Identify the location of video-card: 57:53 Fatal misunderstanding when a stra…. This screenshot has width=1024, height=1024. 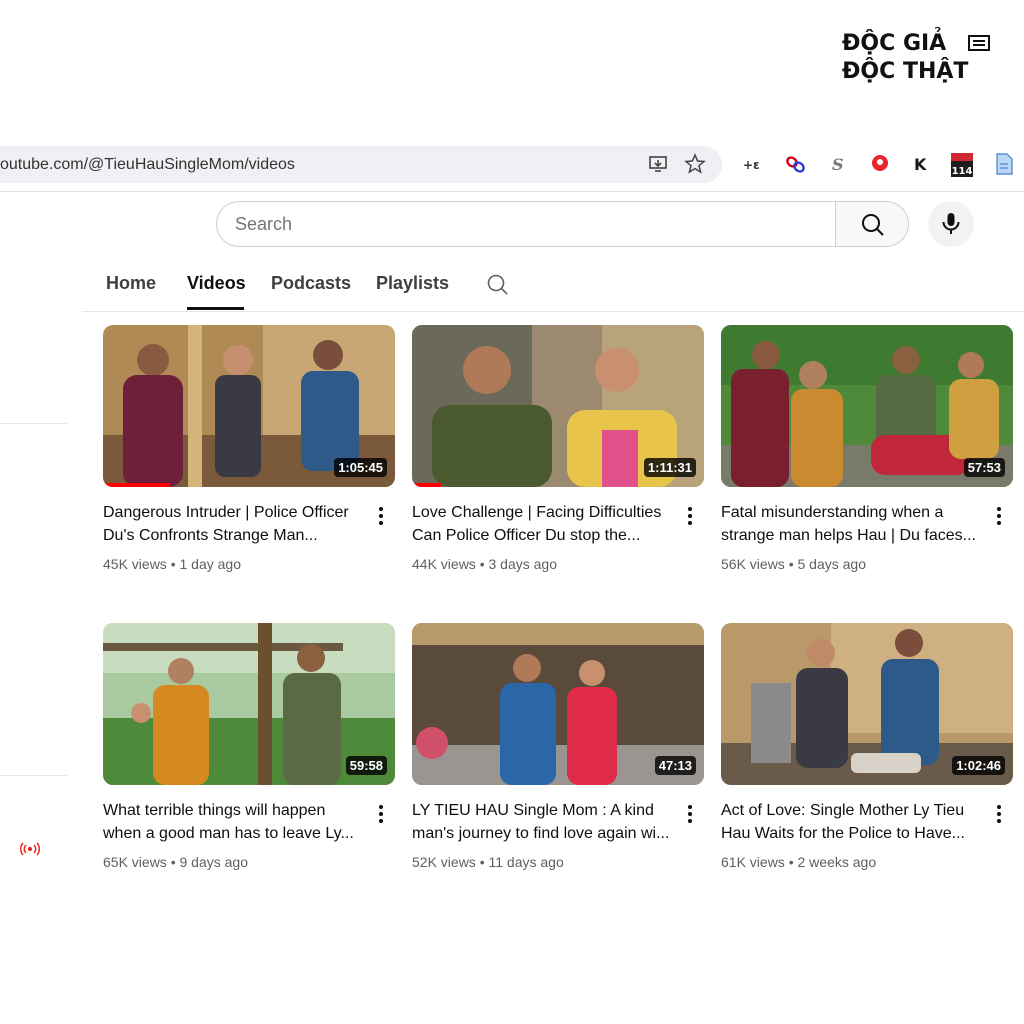
(867, 448).